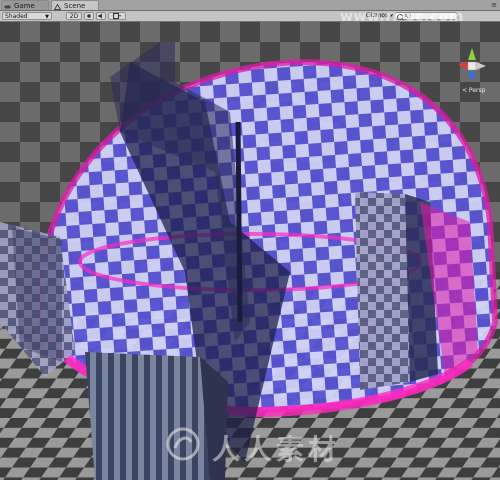  Describe the element at coordinates (472, 66) in the screenshot. I see `scene-orientation-gizmo` at that location.